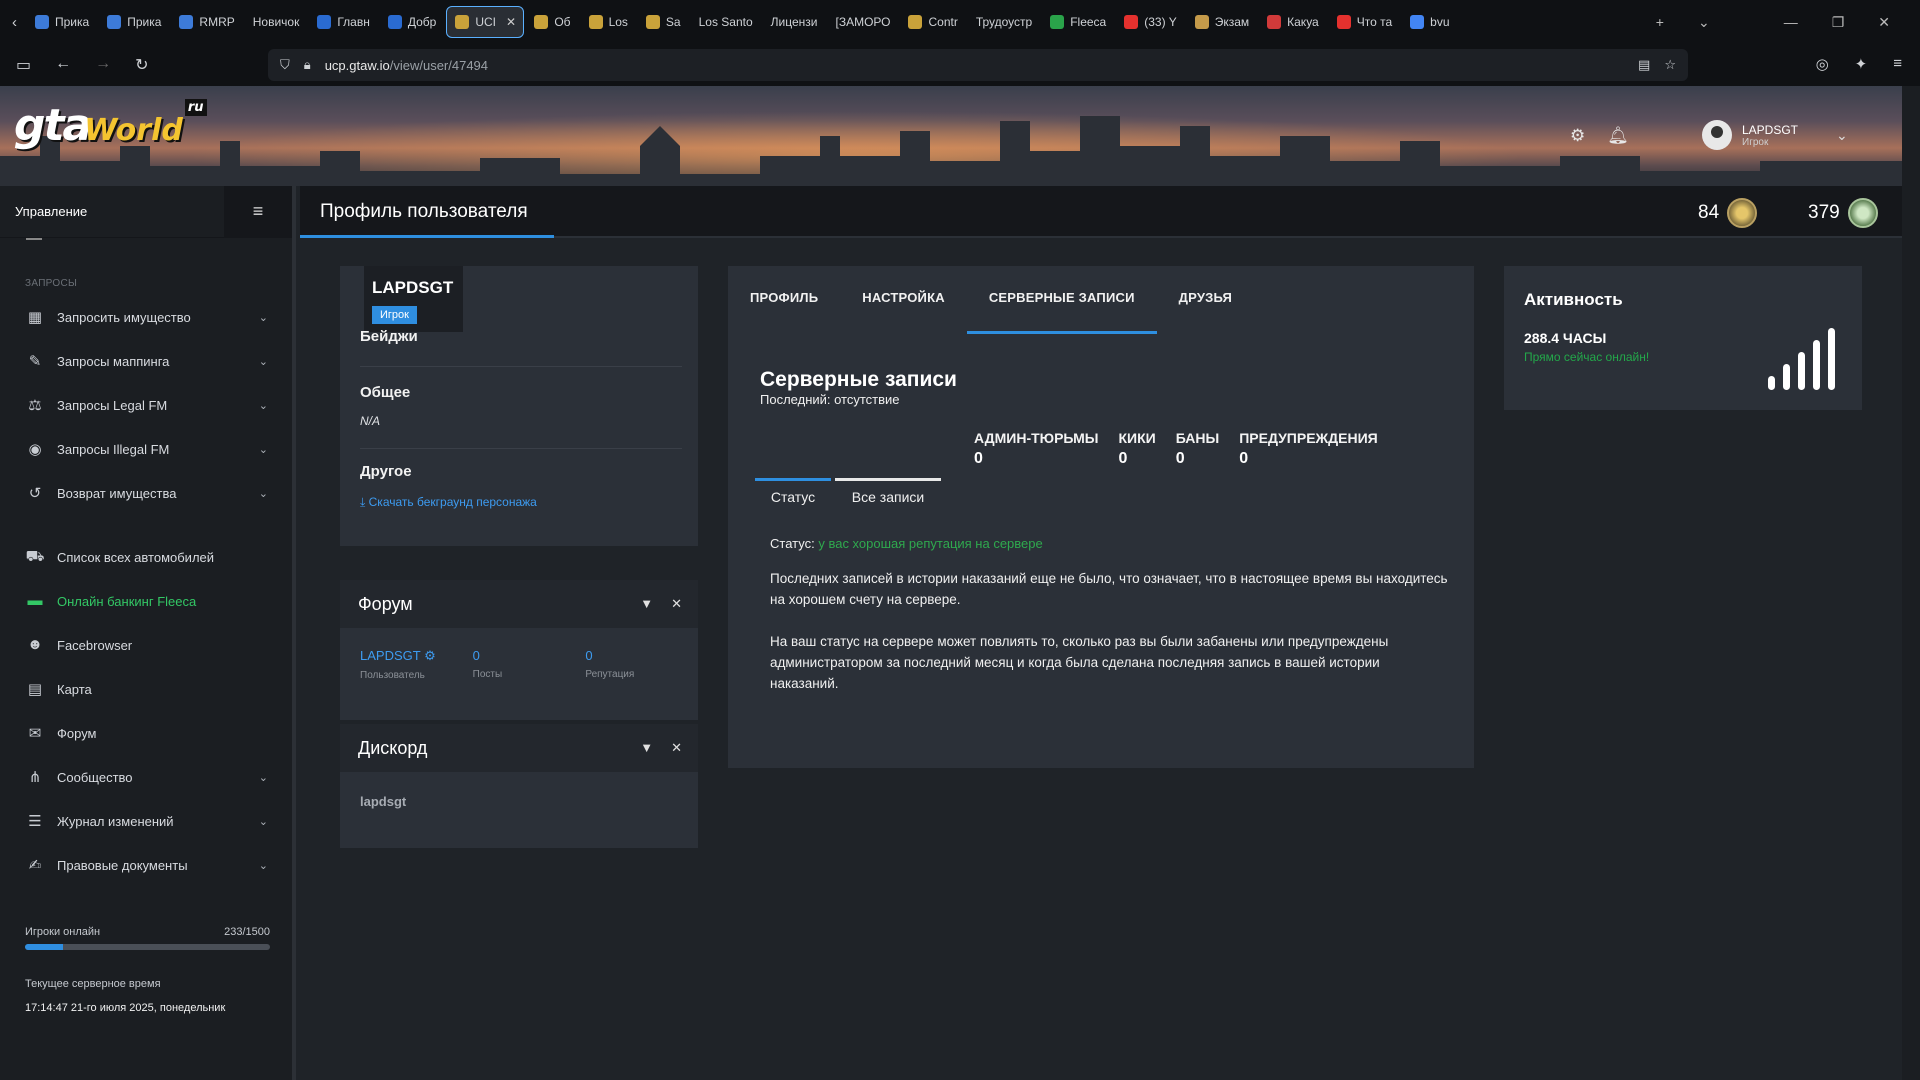 This screenshot has height=1080, width=1920. I want to click on sidebar-item: ⚖ Запросы Legal FM ⌄, so click(146, 405).